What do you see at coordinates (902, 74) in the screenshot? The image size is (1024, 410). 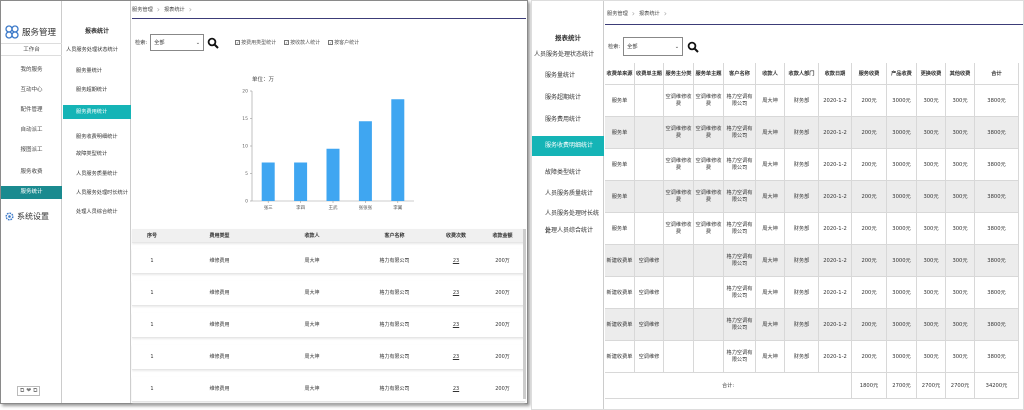 I see `header-cell: 产品收费` at bounding box center [902, 74].